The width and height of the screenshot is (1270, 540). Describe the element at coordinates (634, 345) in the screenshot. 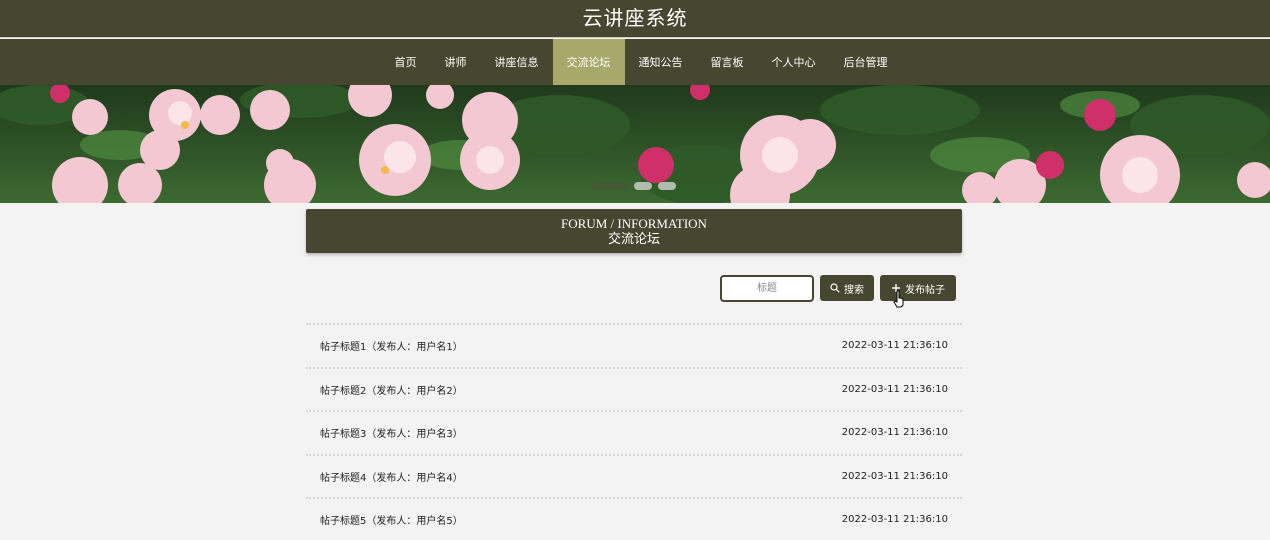

I see `list-item: 帖子标题1（发布人：用户名1） 2022-03-11 21:36:10` at that location.